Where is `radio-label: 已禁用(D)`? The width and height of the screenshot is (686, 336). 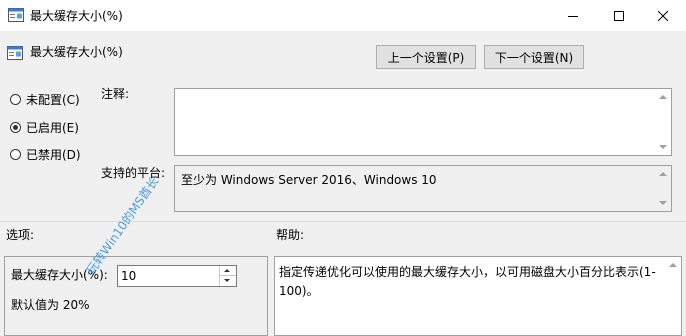
radio-label: 已禁用(D) is located at coordinates (53, 154).